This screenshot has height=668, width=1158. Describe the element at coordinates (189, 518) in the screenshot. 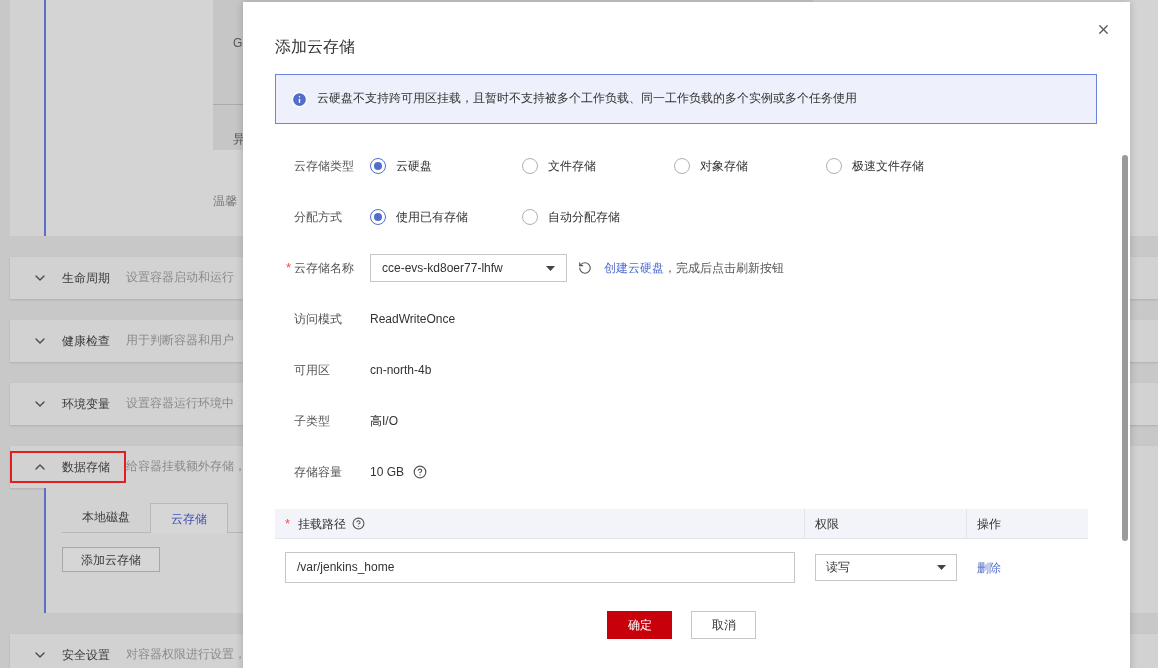

I see `tab: 云存储` at that location.